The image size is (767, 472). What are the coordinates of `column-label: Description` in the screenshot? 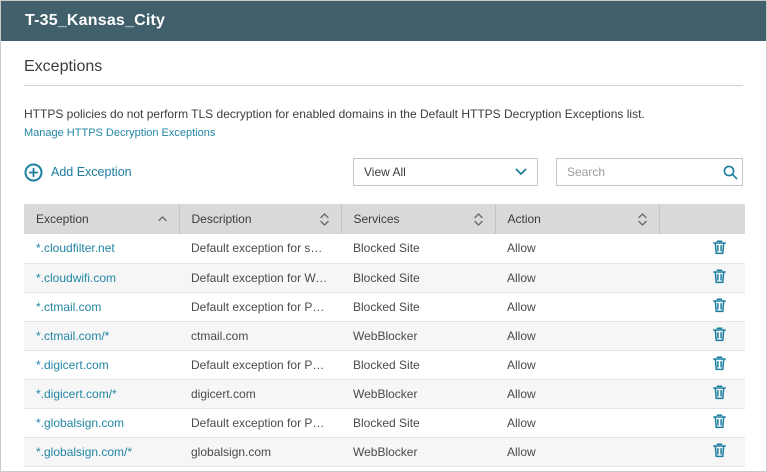 It's located at (221, 219).